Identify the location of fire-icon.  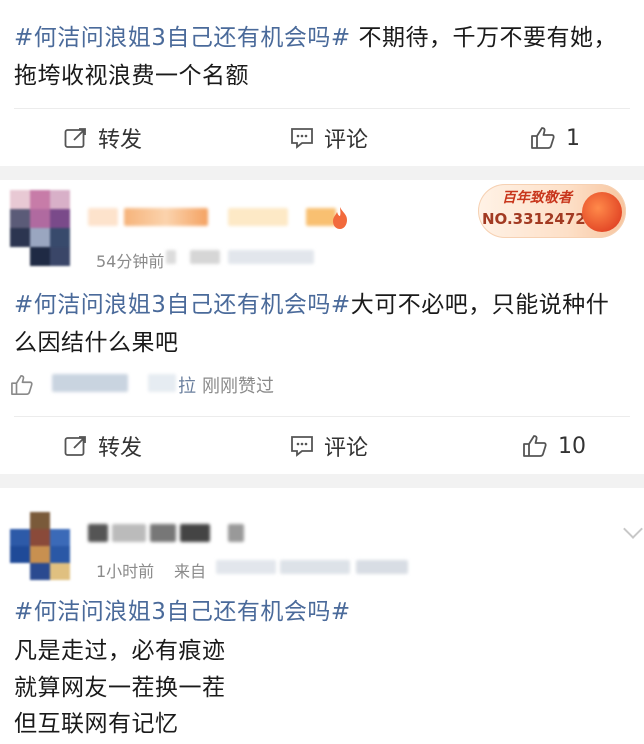
(340, 218).